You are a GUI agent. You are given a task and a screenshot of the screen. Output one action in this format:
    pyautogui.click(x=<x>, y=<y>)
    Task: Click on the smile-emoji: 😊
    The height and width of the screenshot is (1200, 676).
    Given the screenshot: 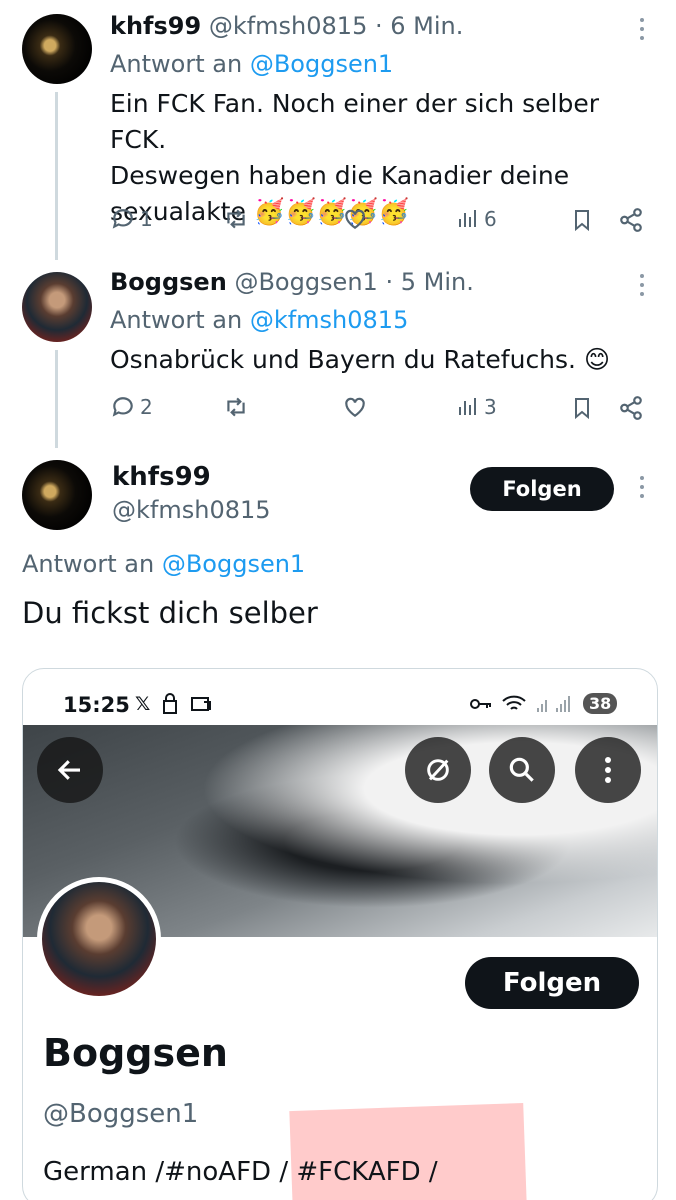 What is the action you would take?
    pyautogui.click(x=597, y=359)
    